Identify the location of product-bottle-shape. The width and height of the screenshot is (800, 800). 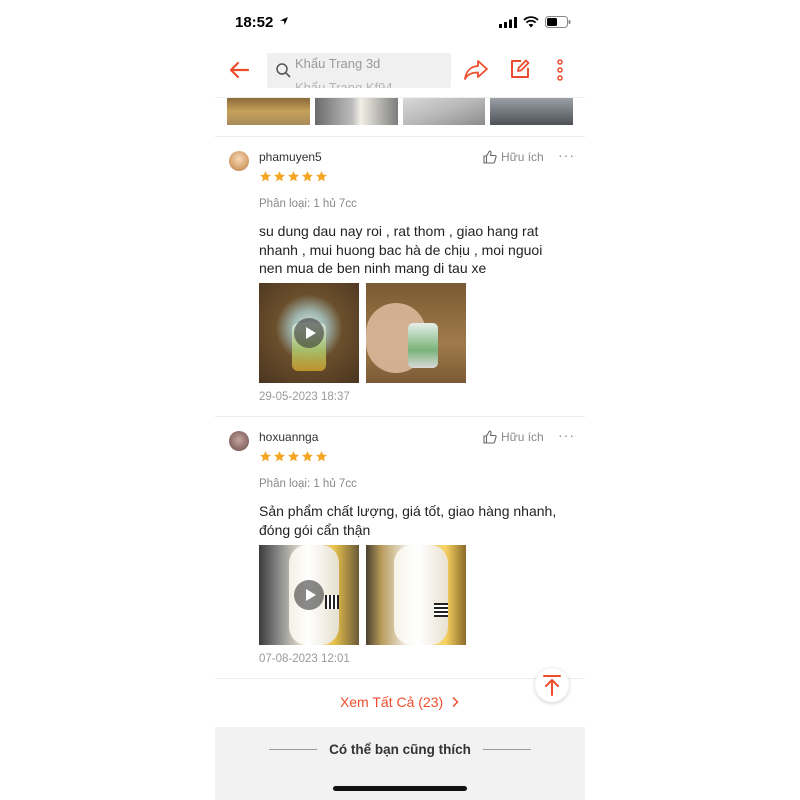
(421, 595).